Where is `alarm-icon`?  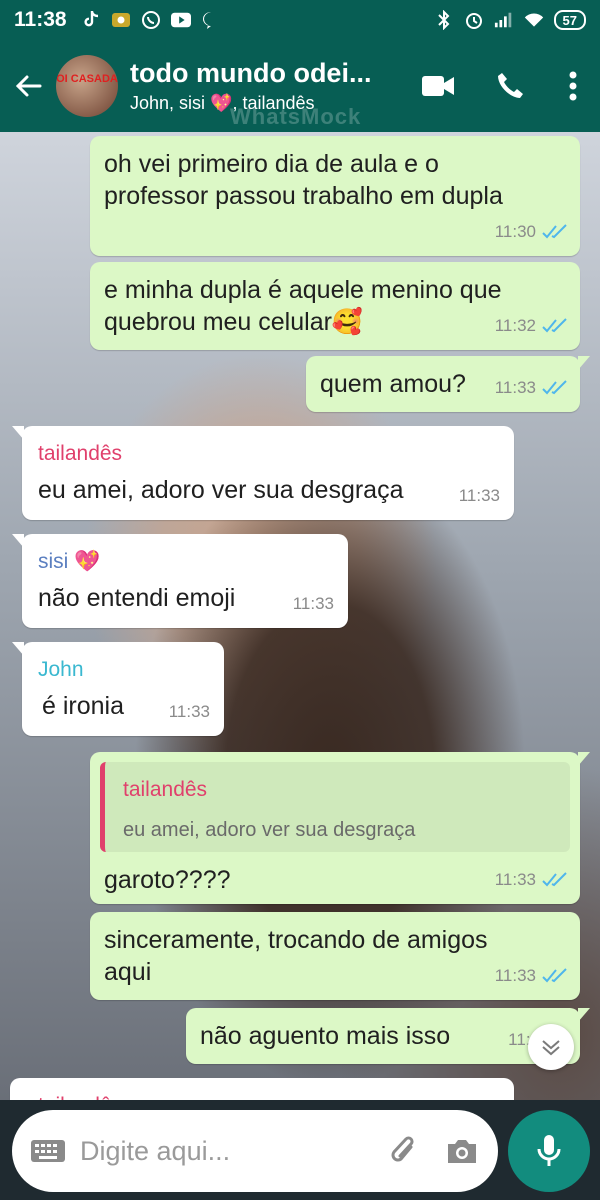
alarm-icon is located at coordinates (474, 20).